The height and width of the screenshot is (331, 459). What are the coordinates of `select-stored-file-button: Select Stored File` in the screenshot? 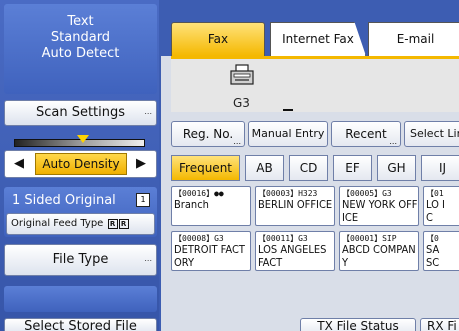 It's located at (80, 324).